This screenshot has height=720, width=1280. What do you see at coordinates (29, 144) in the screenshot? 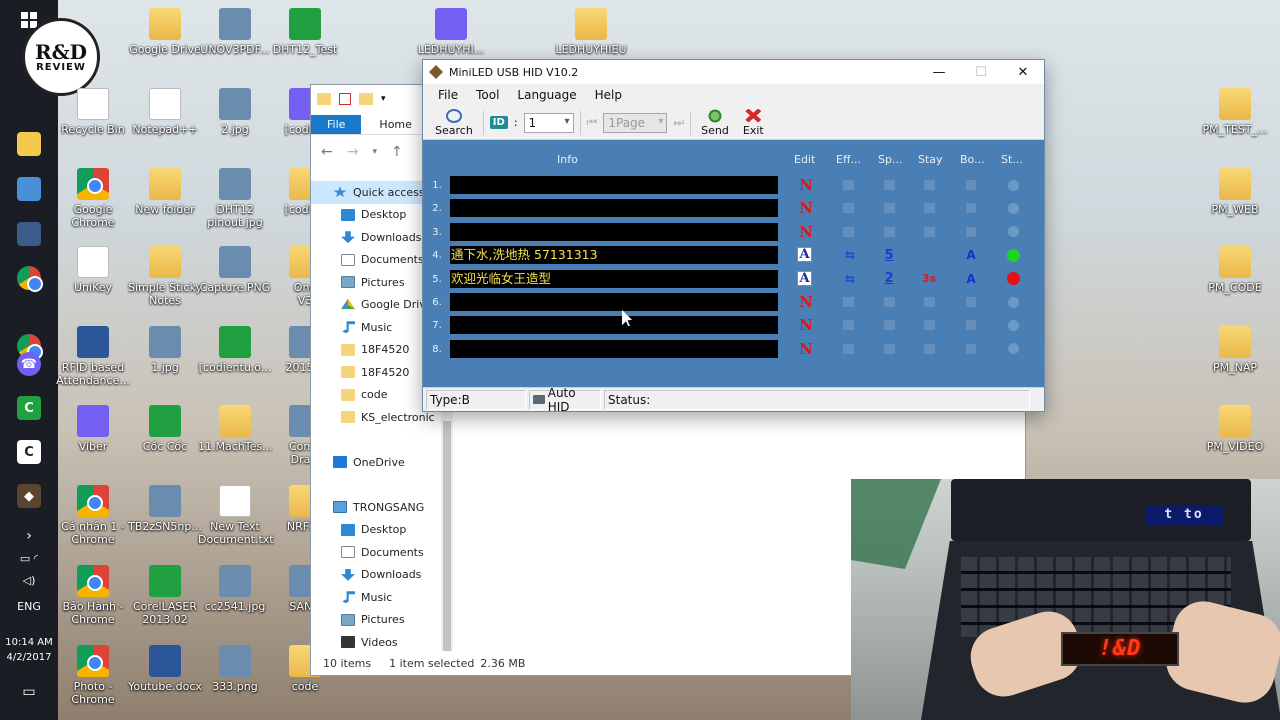
I see `file-explorer-taskbar-icon` at bounding box center [29, 144].